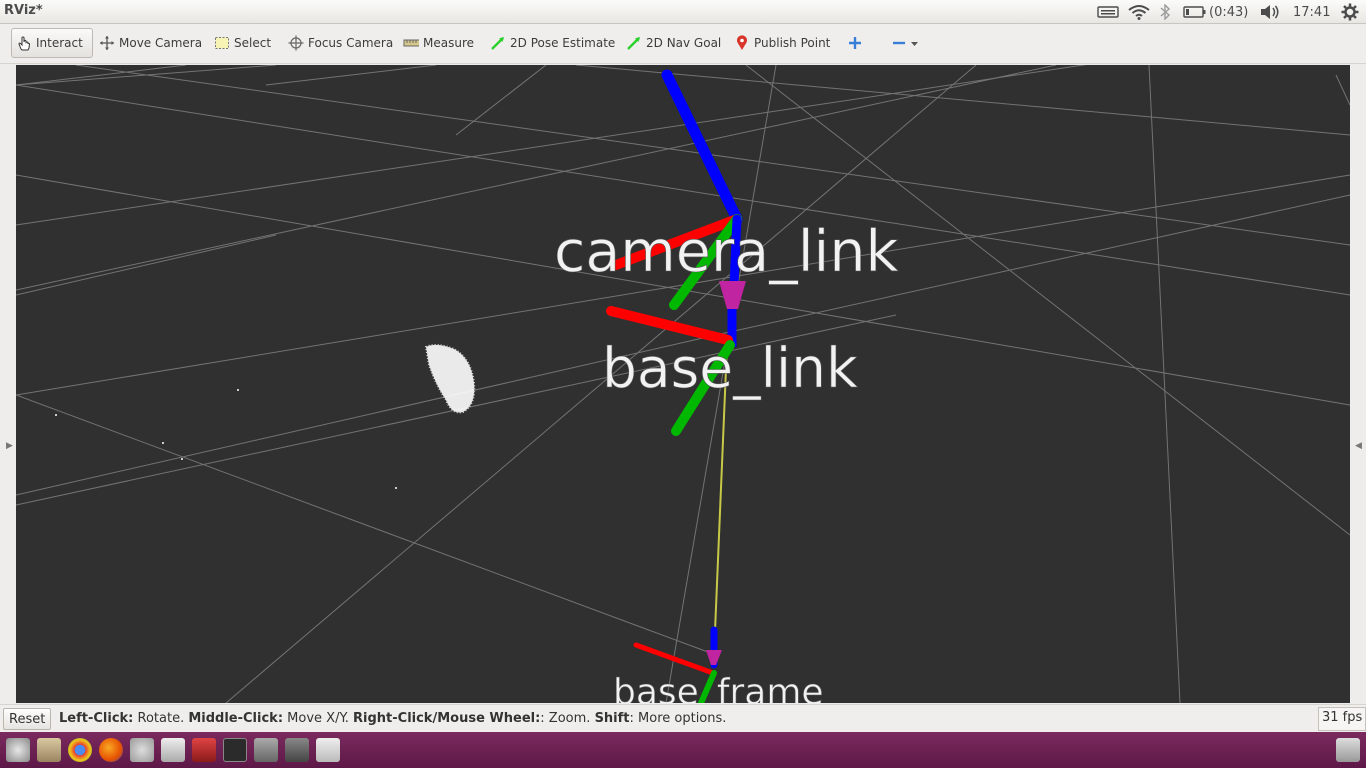 This screenshot has height=768, width=1366. Describe the element at coordinates (111, 750) in the screenshot. I see `firefox-icon` at that location.